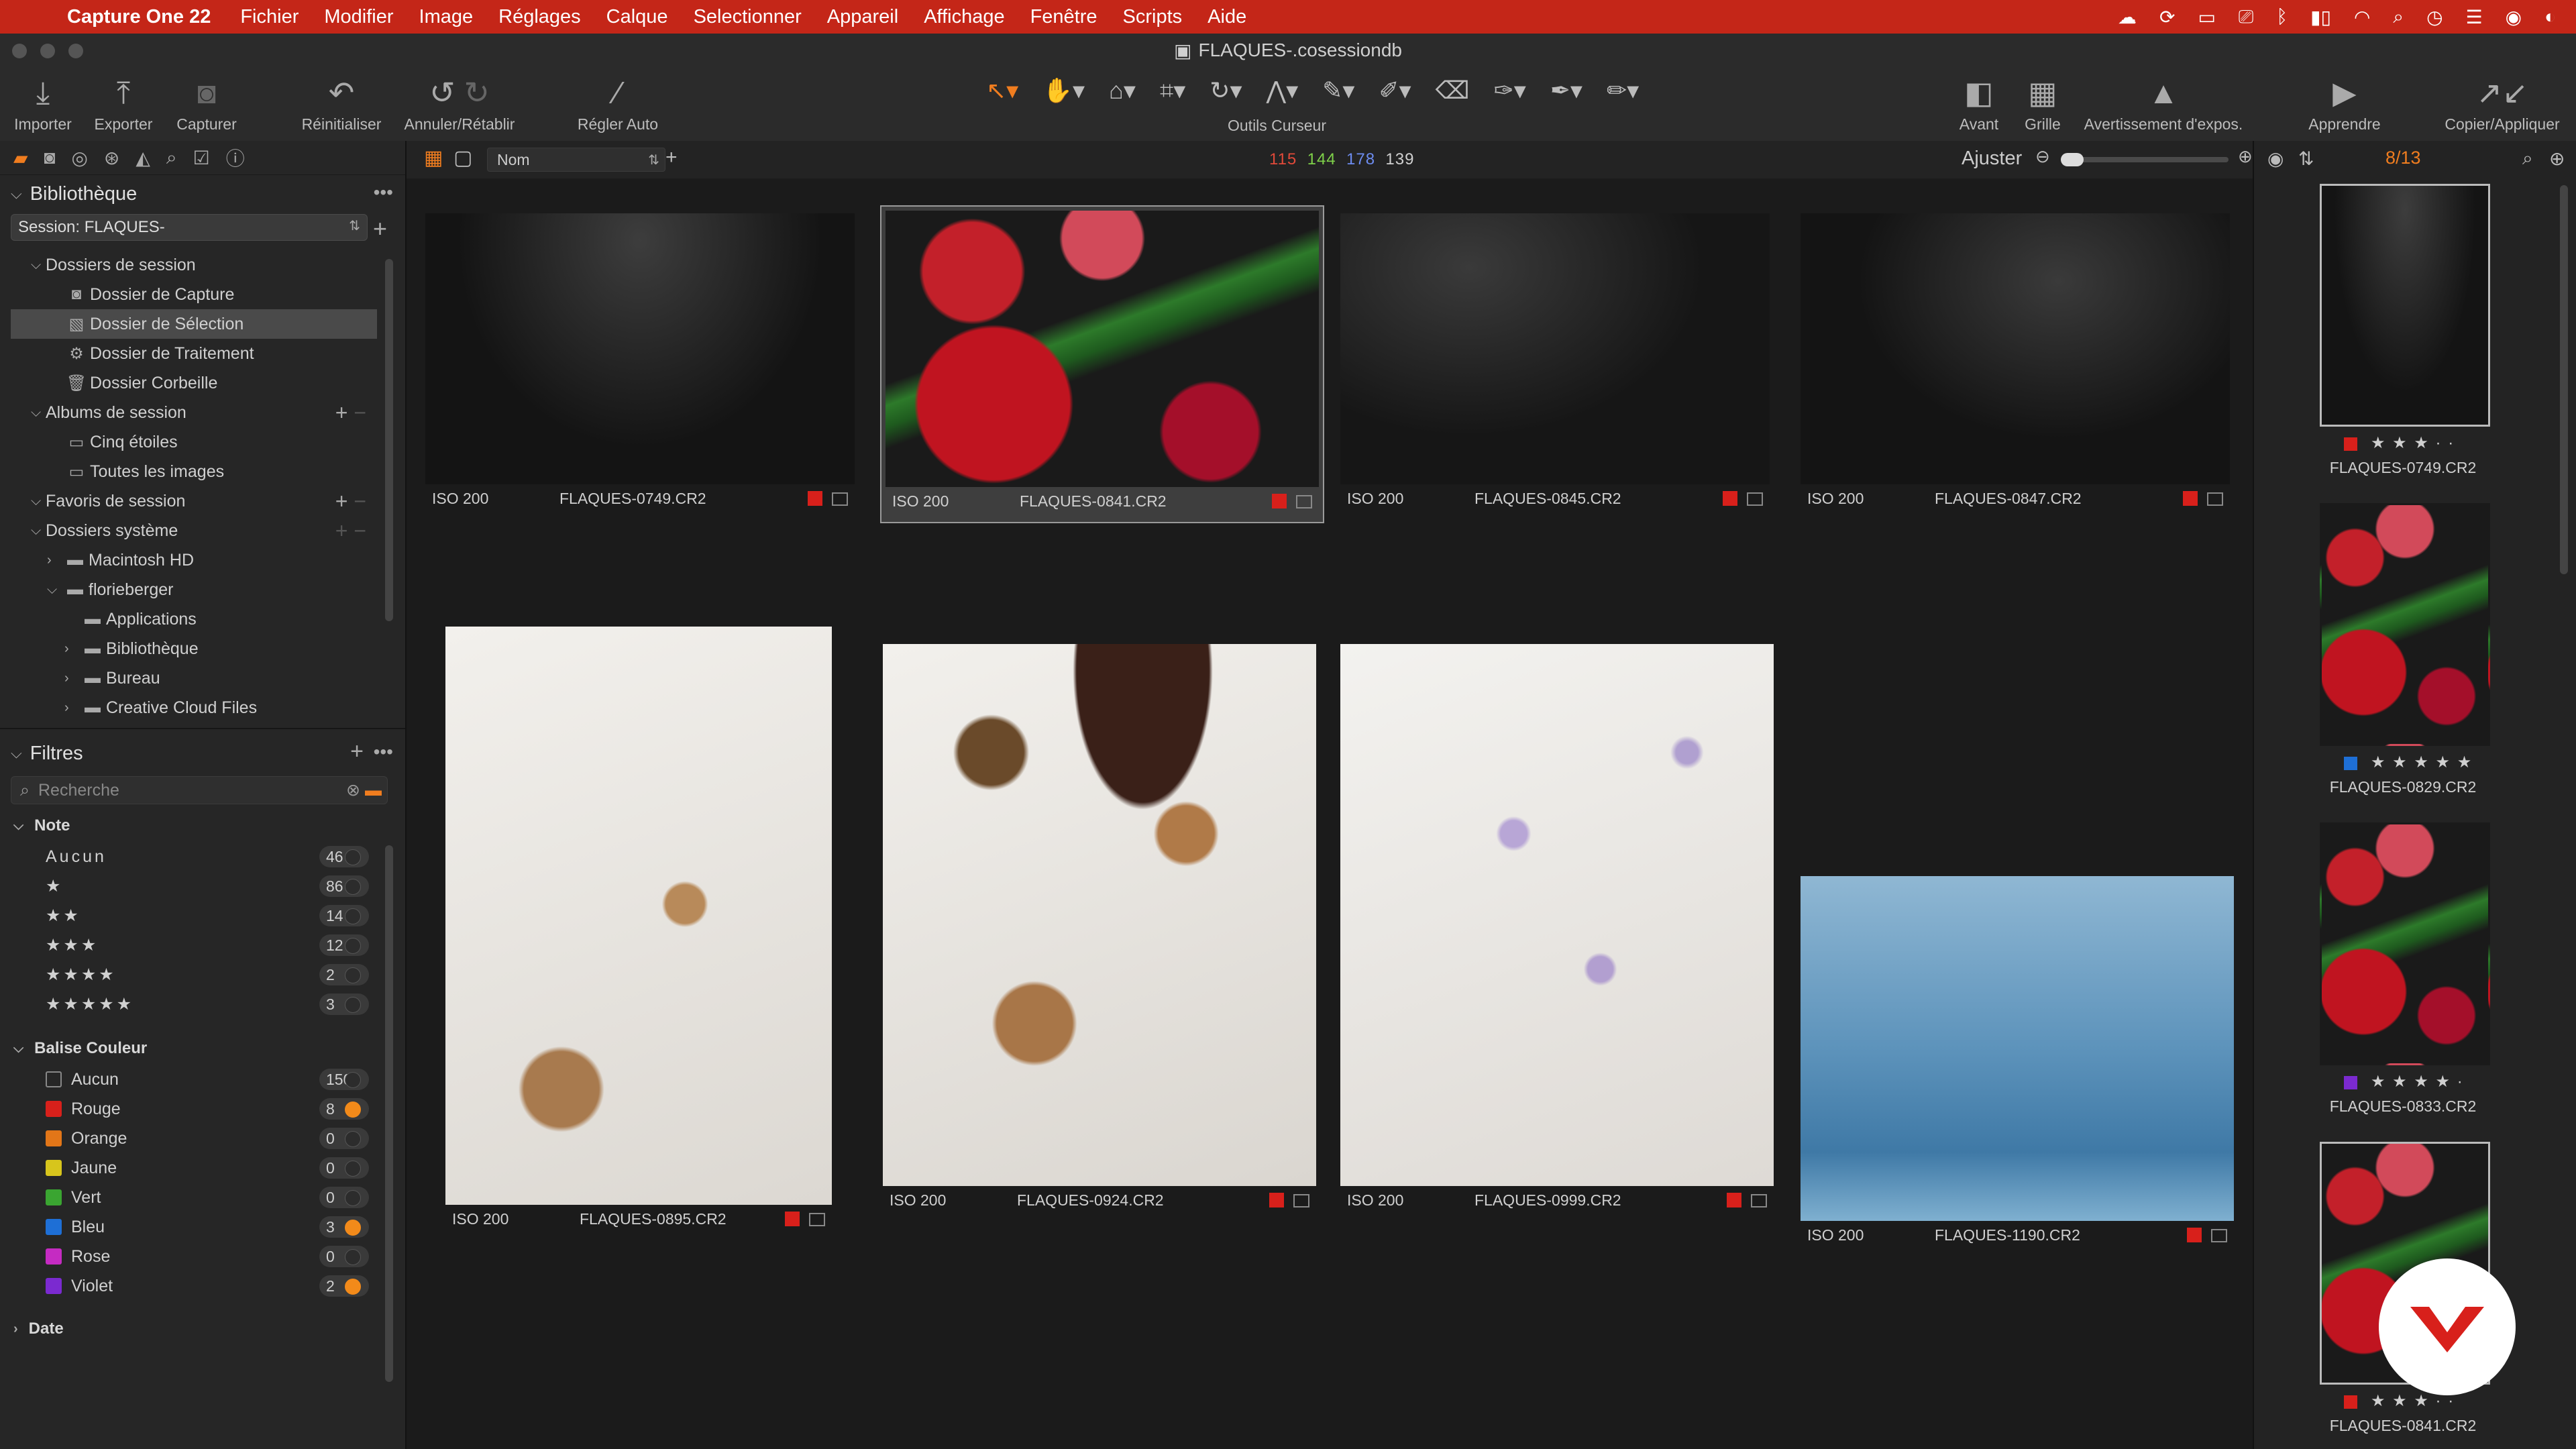  Describe the element at coordinates (2407, 650) in the screenshot. I see `filmstrip-thumbnail: ★ ★ ★ ★ ★ FLAQUES-0829.CR2` at that location.